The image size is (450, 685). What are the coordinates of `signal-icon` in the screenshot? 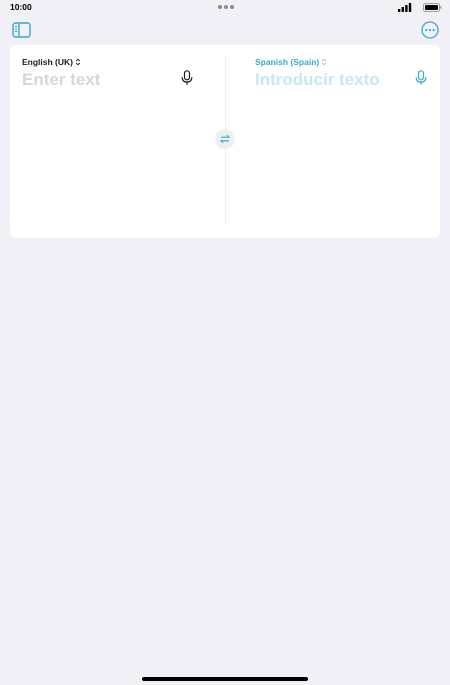 It's located at (405, 7).